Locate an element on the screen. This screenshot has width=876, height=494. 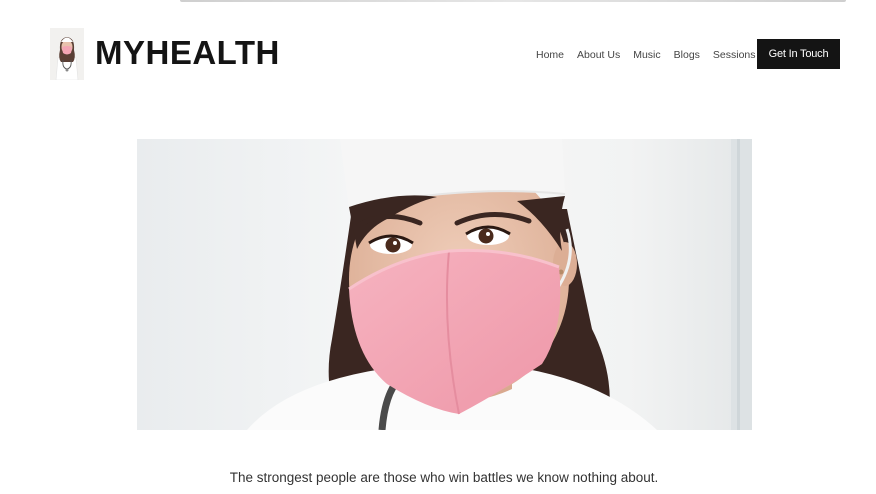
nav-item-sessions: Sessions is located at coordinates (734, 55).